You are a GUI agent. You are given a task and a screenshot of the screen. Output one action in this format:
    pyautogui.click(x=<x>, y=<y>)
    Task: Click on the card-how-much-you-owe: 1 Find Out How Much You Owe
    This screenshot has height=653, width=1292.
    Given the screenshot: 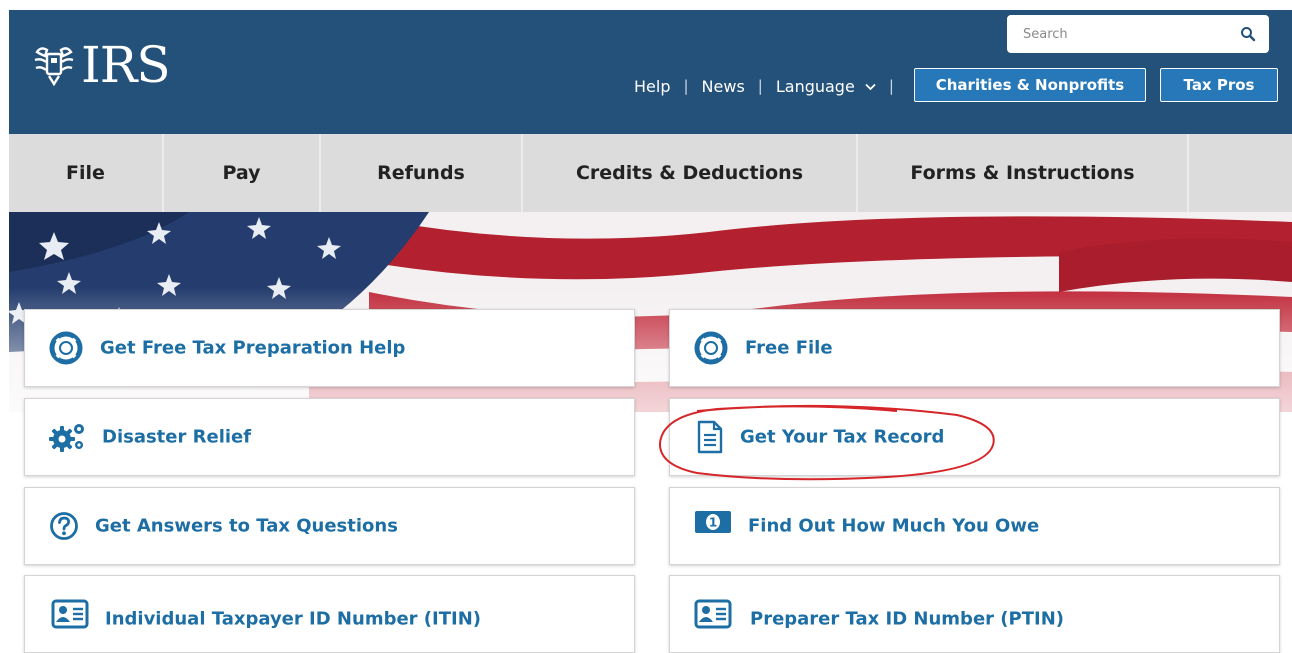 What is the action you would take?
    pyautogui.click(x=974, y=526)
    